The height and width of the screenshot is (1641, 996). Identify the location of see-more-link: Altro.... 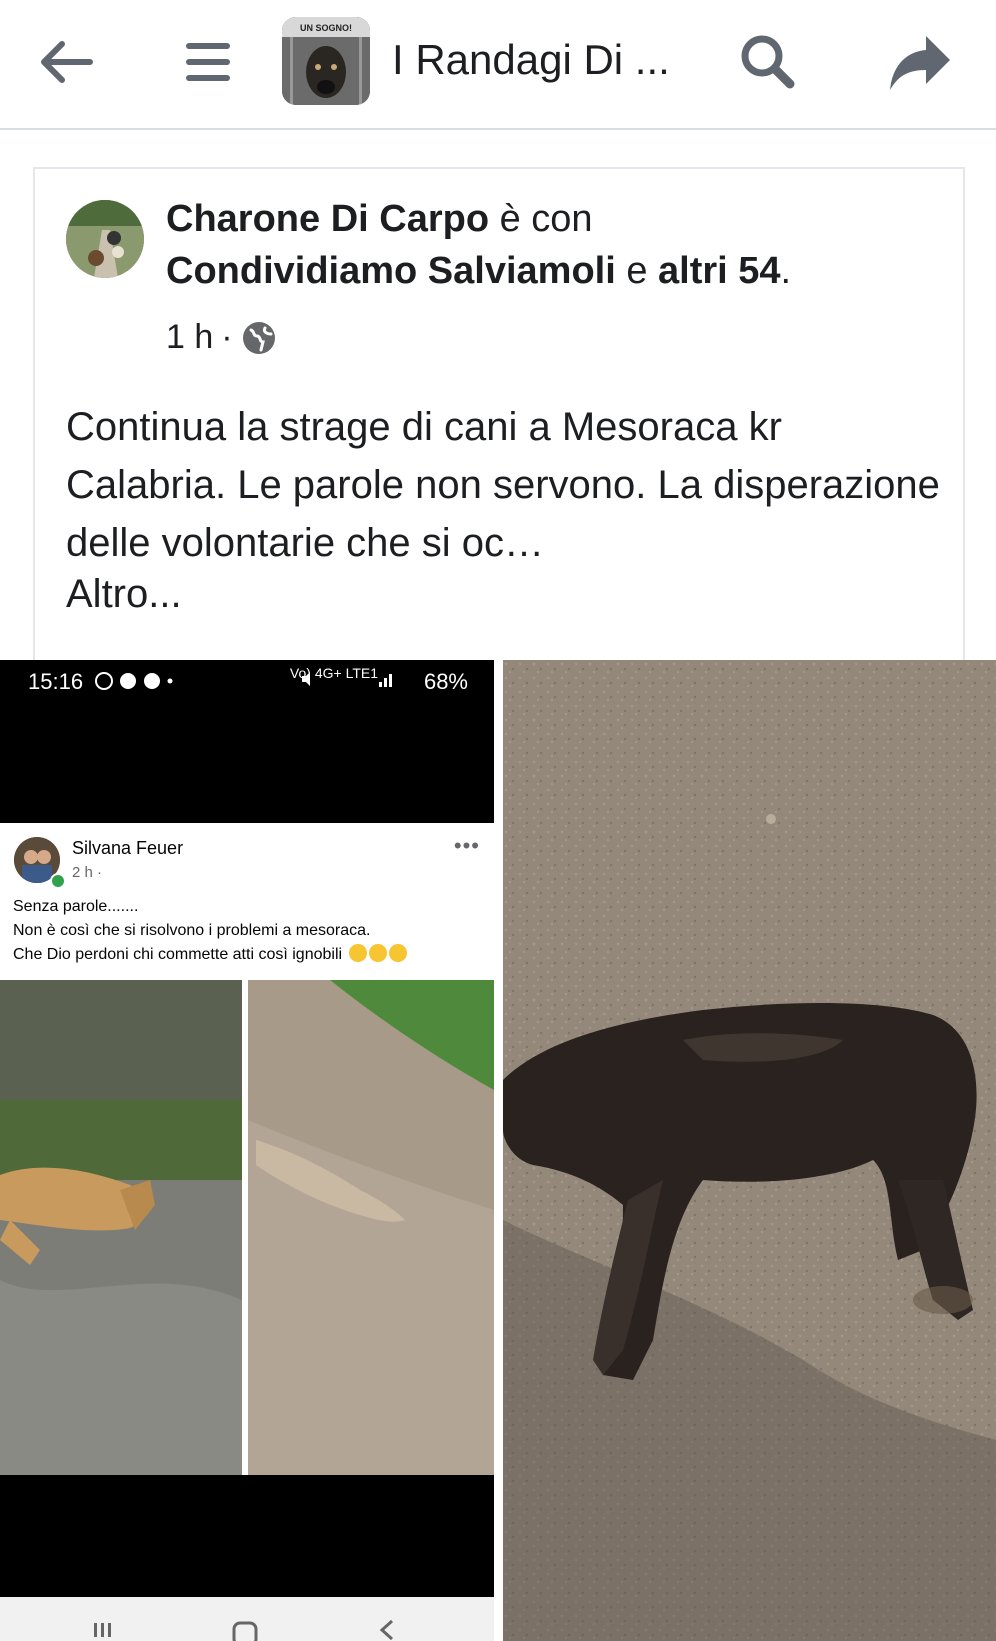
(124, 594).